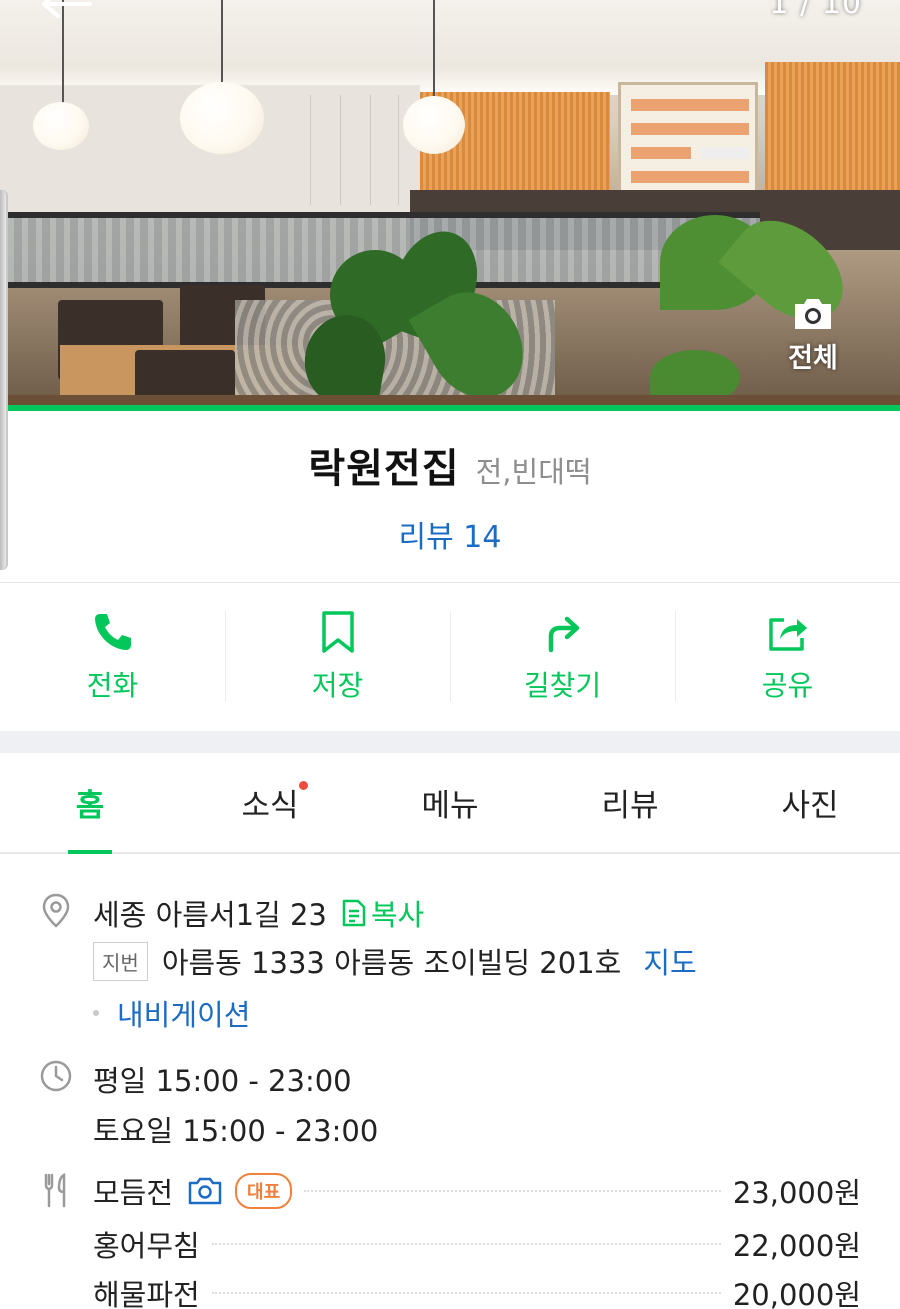 The image size is (900, 1309). I want to click on copy-address-button: 복사, so click(382, 913).